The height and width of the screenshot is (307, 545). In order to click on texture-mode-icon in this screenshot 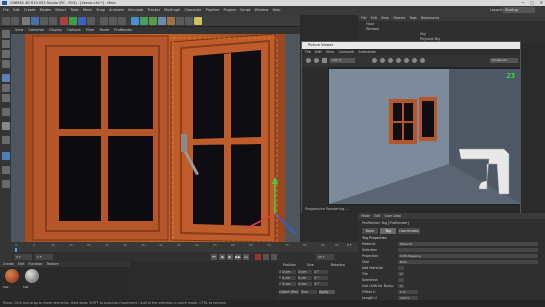, I will do `click(5, 54)`.